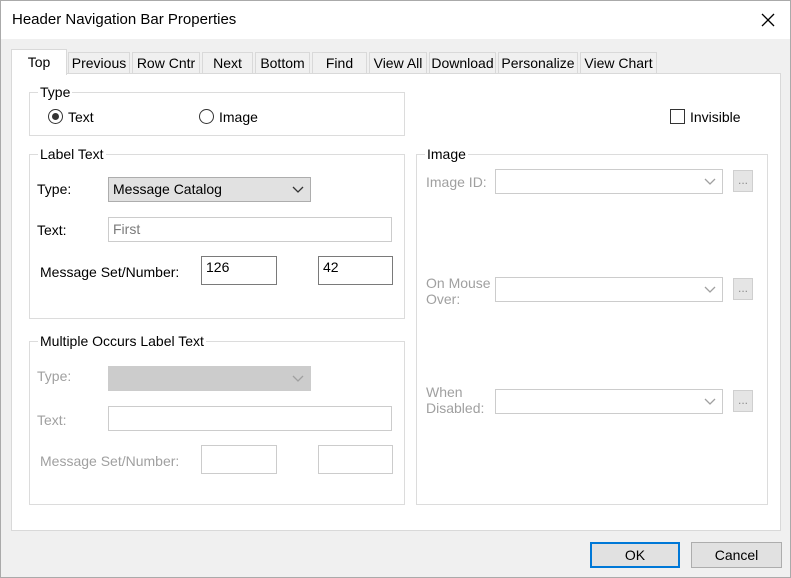  What do you see at coordinates (538, 63) in the screenshot?
I see `tab-personalize: Personalize` at bounding box center [538, 63].